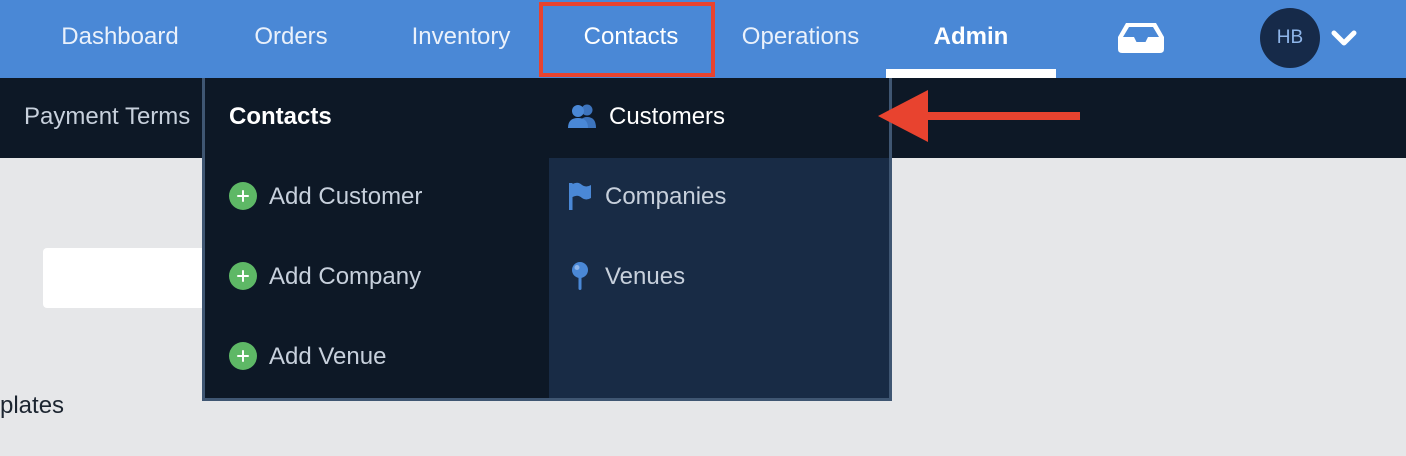 Image resolution: width=1406 pixels, height=456 pixels. I want to click on nav-item-orders: Orders, so click(291, 37).